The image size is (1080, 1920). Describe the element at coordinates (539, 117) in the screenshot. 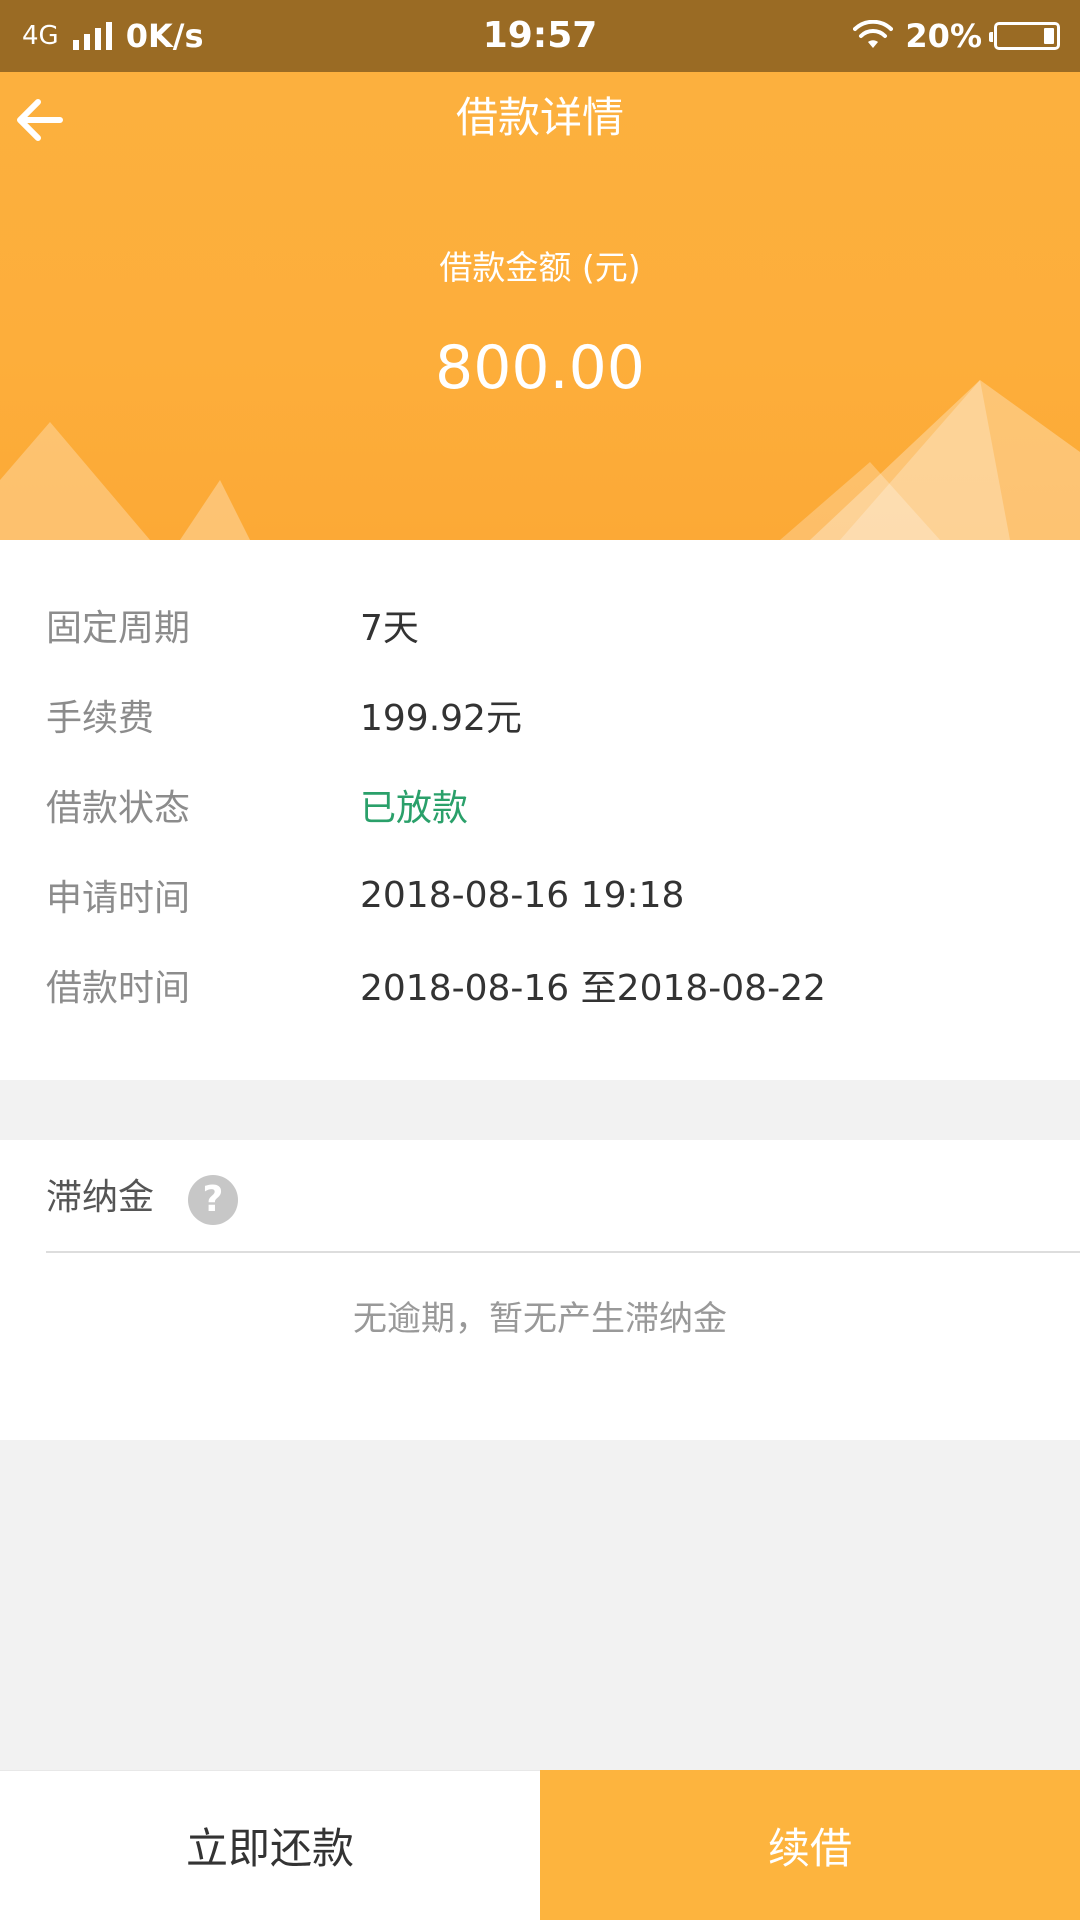

I see `page-title: 借款详情` at that location.